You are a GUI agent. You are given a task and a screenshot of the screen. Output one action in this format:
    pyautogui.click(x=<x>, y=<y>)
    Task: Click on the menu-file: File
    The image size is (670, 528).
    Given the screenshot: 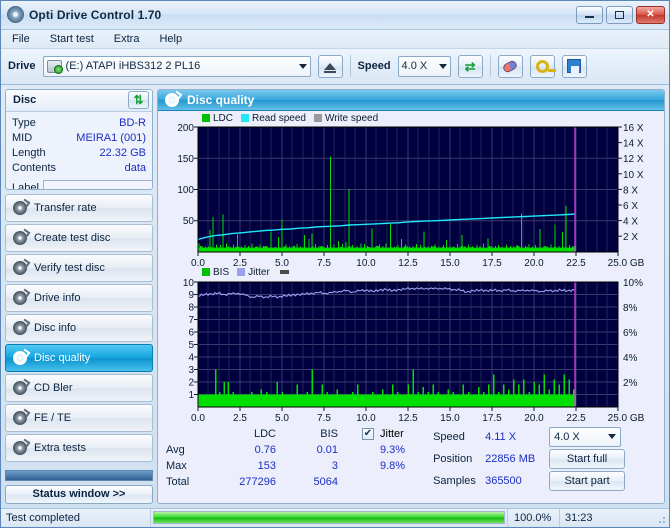 What is the action you would take?
    pyautogui.click(x=21, y=39)
    